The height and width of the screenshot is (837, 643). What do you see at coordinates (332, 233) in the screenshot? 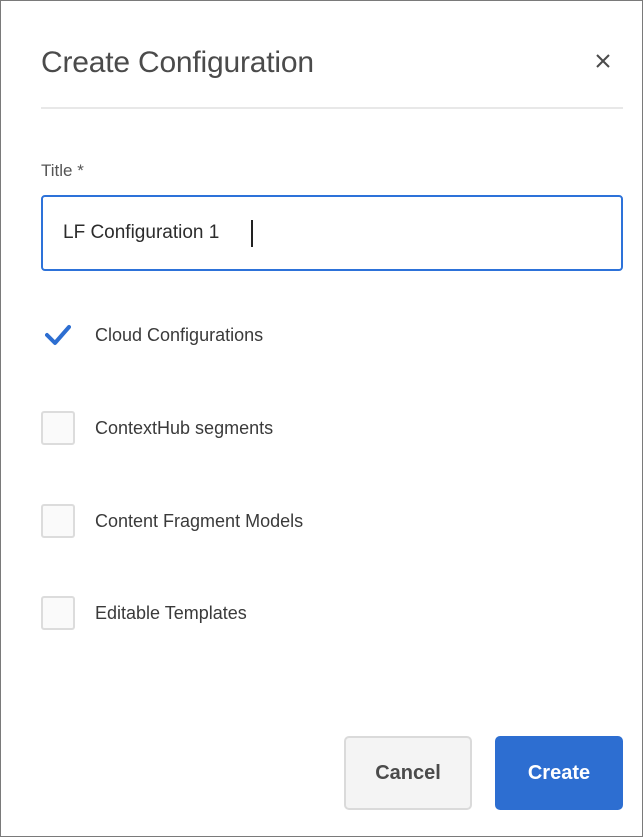
I see `title-input` at bounding box center [332, 233].